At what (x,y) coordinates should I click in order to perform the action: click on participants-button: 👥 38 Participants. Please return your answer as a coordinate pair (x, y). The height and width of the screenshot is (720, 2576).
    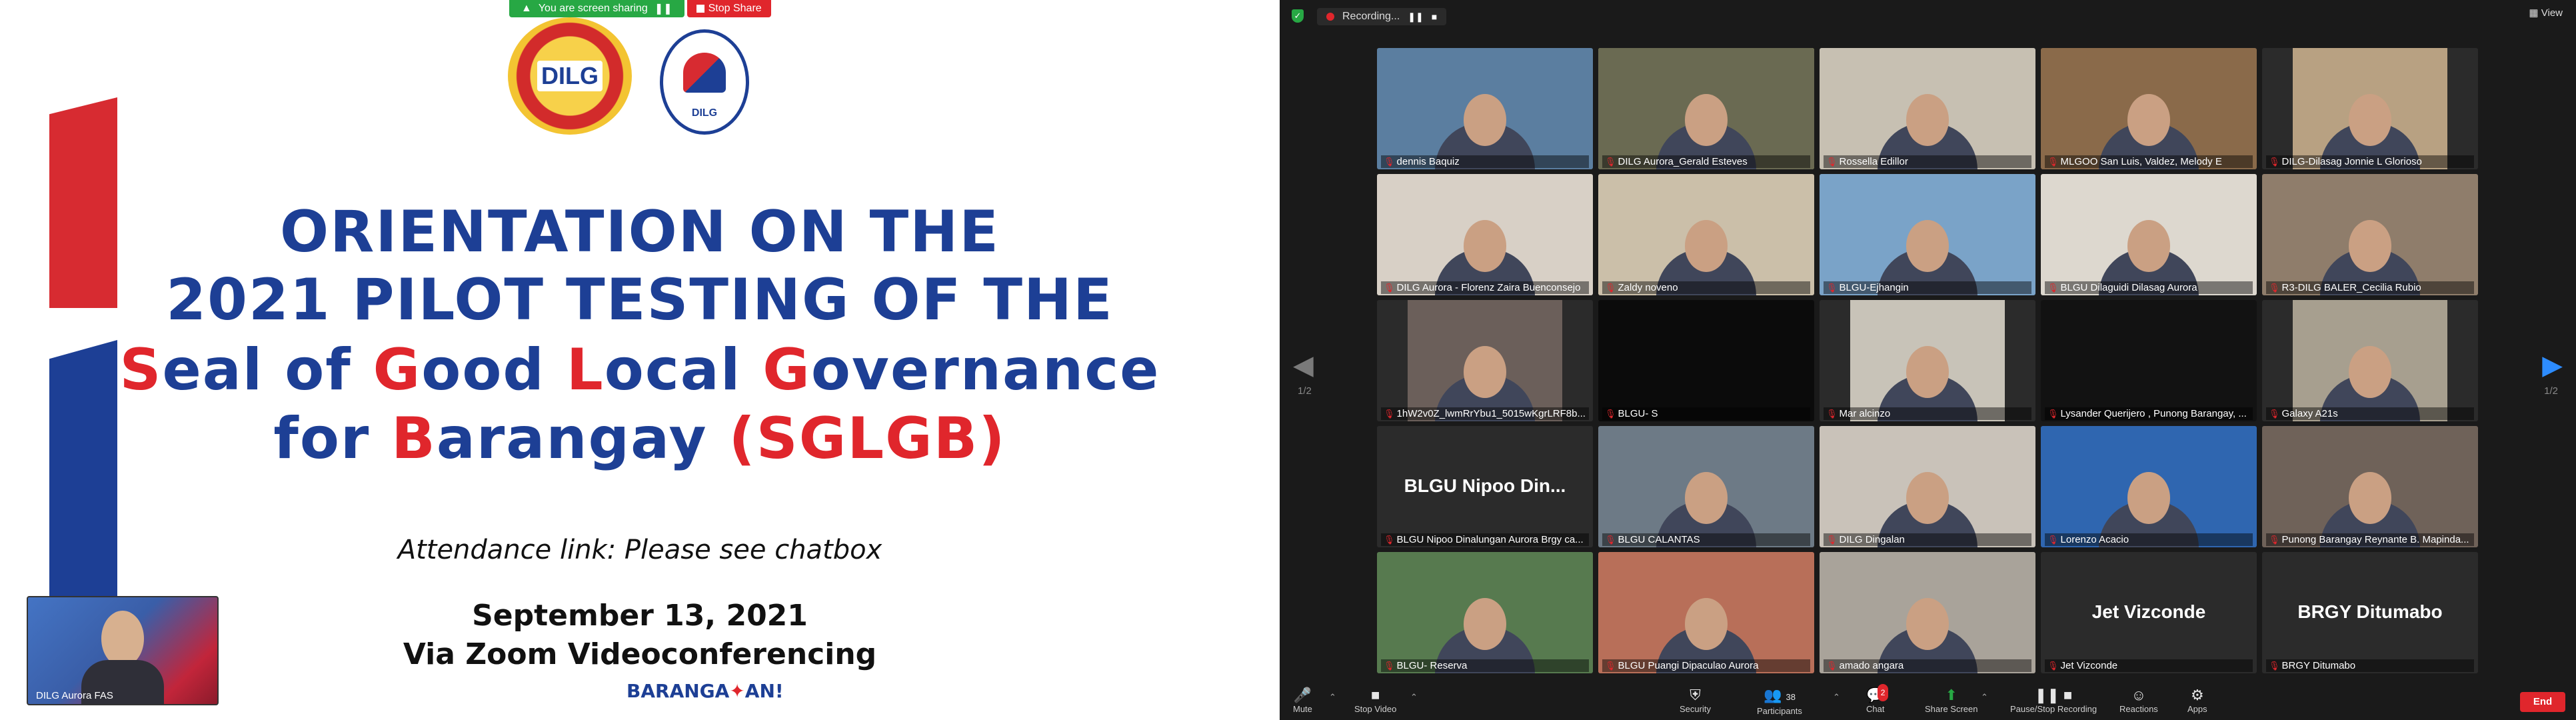
    Looking at the image, I should click on (1779, 701).